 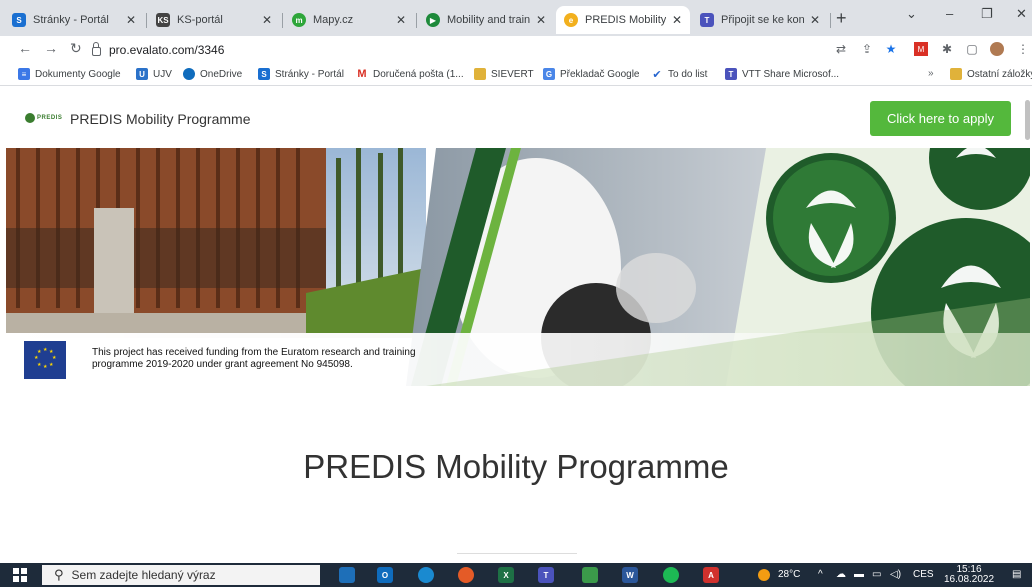 I want to click on file-explorer-icon, so click(x=347, y=575).